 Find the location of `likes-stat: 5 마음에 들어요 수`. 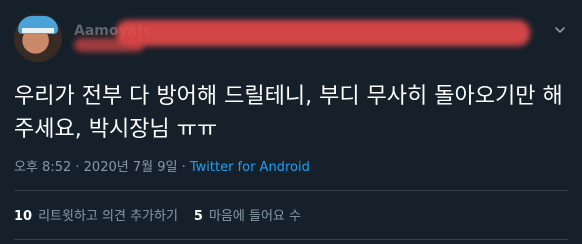

likes-stat: 5 마음에 들어요 수 is located at coordinates (247, 214).